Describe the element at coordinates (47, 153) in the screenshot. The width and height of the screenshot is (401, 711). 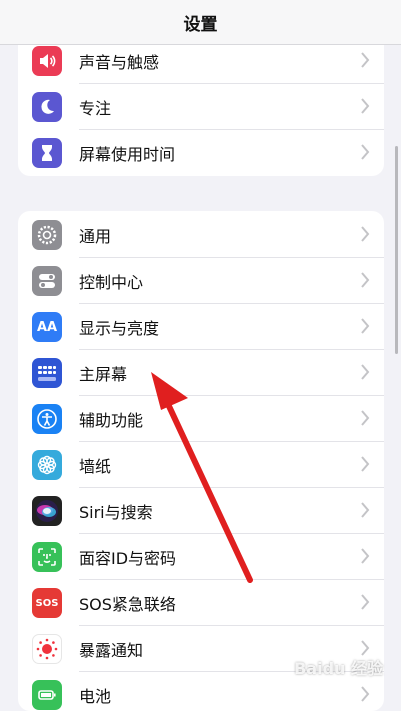
I see `hourglass-icon` at that location.